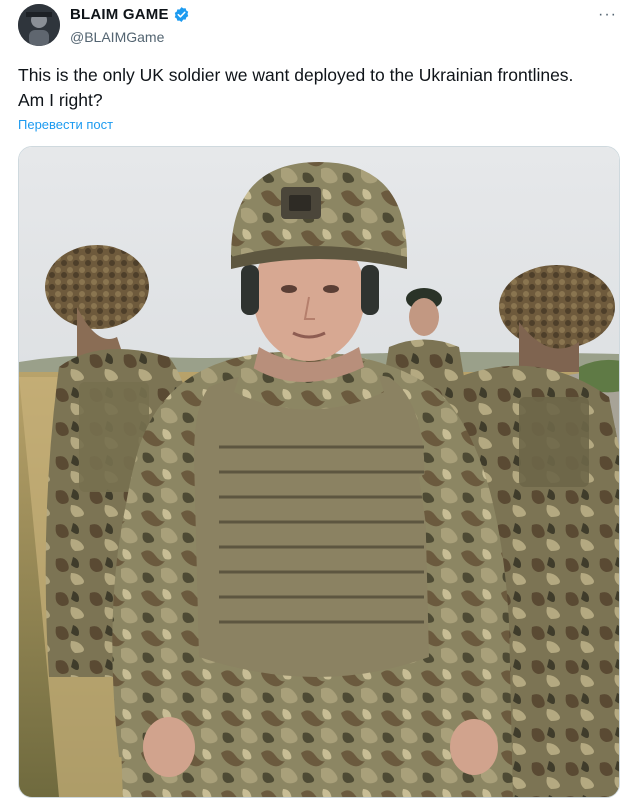 Image resolution: width=635 pixels, height=800 pixels. What do you see at coordinates (607, 15) in the screenshot?
I see `more-options-icon: ···` at bounding box center [607, 15].